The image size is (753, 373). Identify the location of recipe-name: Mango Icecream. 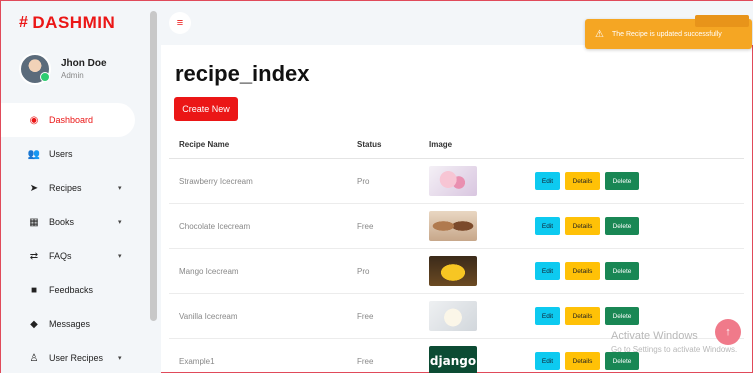
(209, 271).